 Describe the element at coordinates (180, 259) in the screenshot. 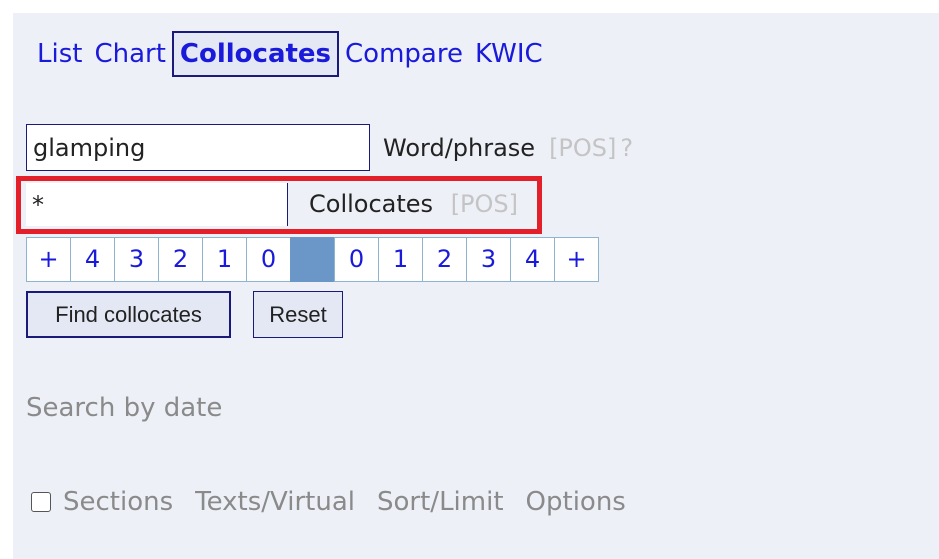

I see `span-left-2: 2` at that location.